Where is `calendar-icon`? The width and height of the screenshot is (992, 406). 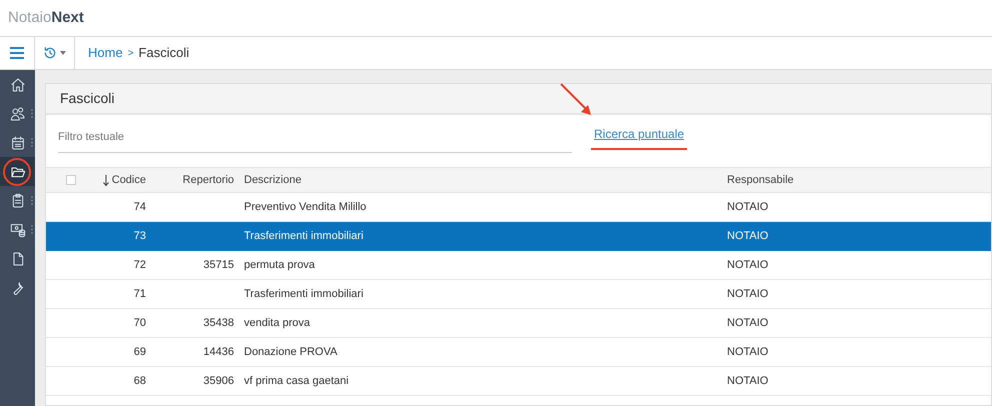 calendar-icon is located at coordinates (18, 142).